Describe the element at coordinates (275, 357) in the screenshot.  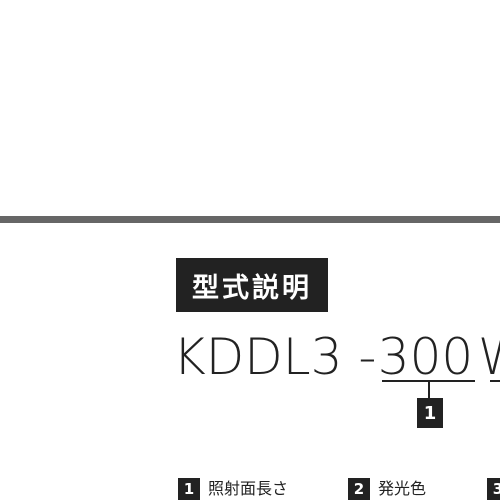
I see `model-prefix: KDDL3 -` at that location.